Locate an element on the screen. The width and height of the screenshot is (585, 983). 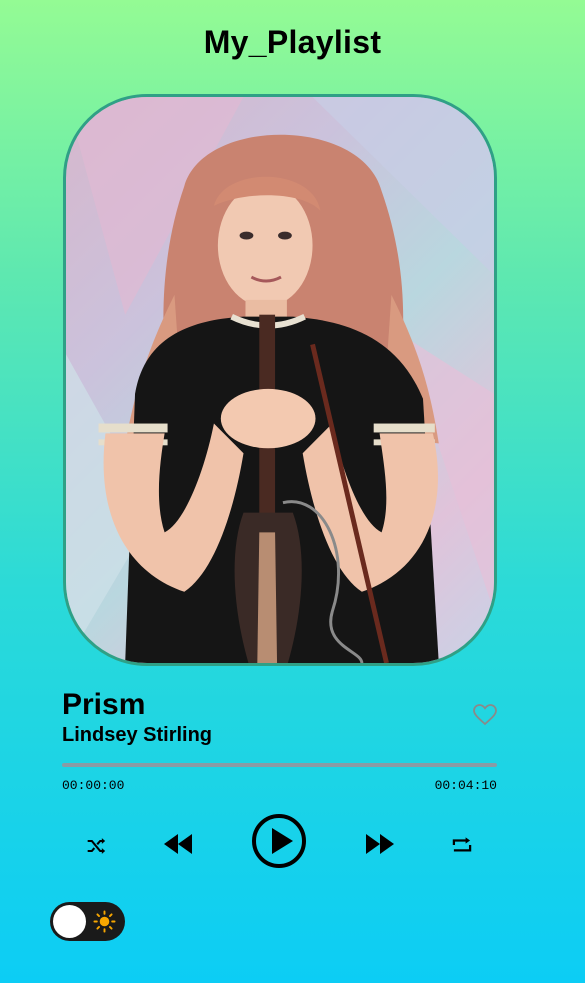
heart-icon is located at coordinates (485, 715).